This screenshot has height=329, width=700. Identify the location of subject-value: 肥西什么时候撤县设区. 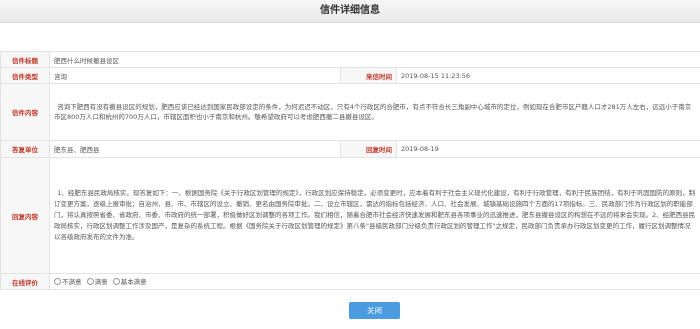
(374, 59).